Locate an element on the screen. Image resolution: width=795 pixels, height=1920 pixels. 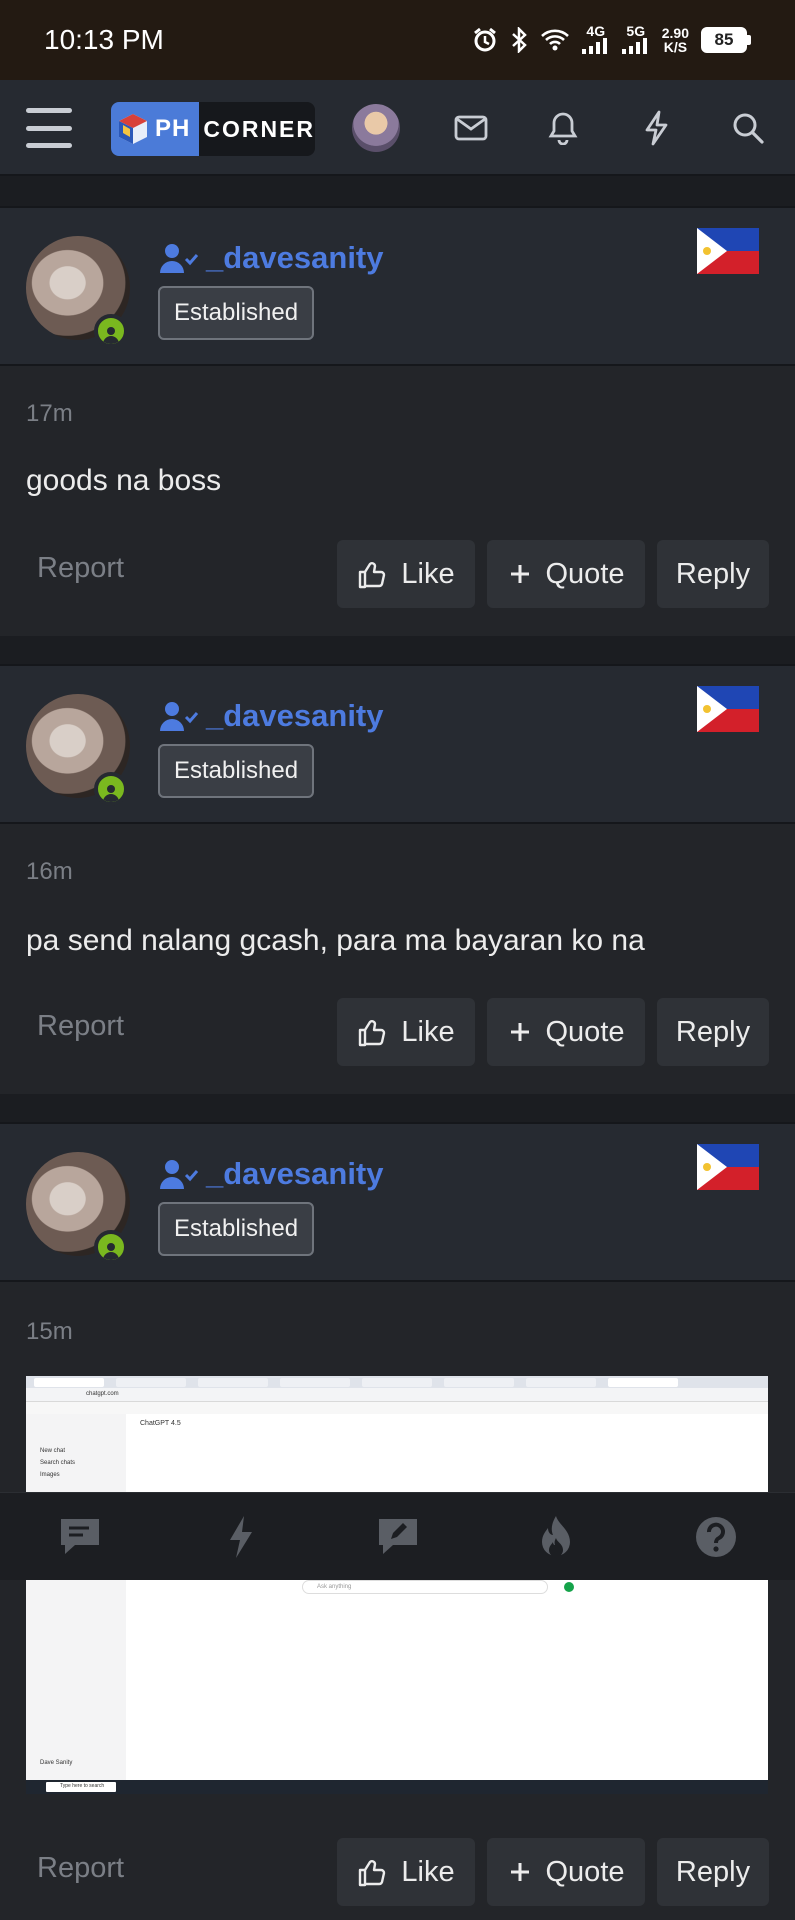
bluetooth-icon is located at coordinates (519, 40).